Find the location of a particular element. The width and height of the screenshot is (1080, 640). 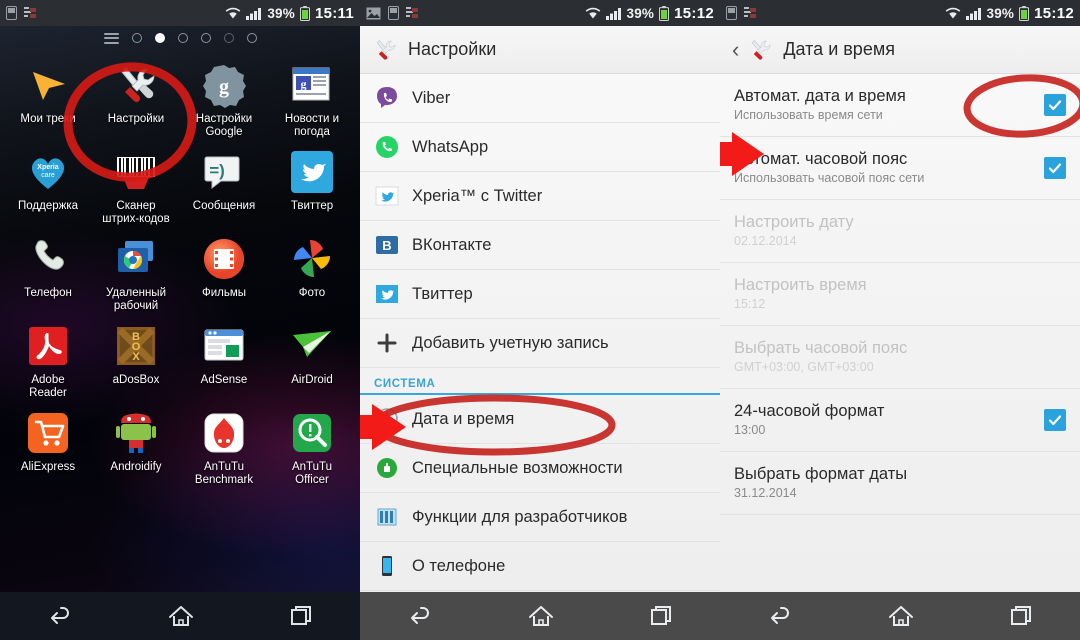

app-tile: Фильмы is located at coordinates (224, 271).